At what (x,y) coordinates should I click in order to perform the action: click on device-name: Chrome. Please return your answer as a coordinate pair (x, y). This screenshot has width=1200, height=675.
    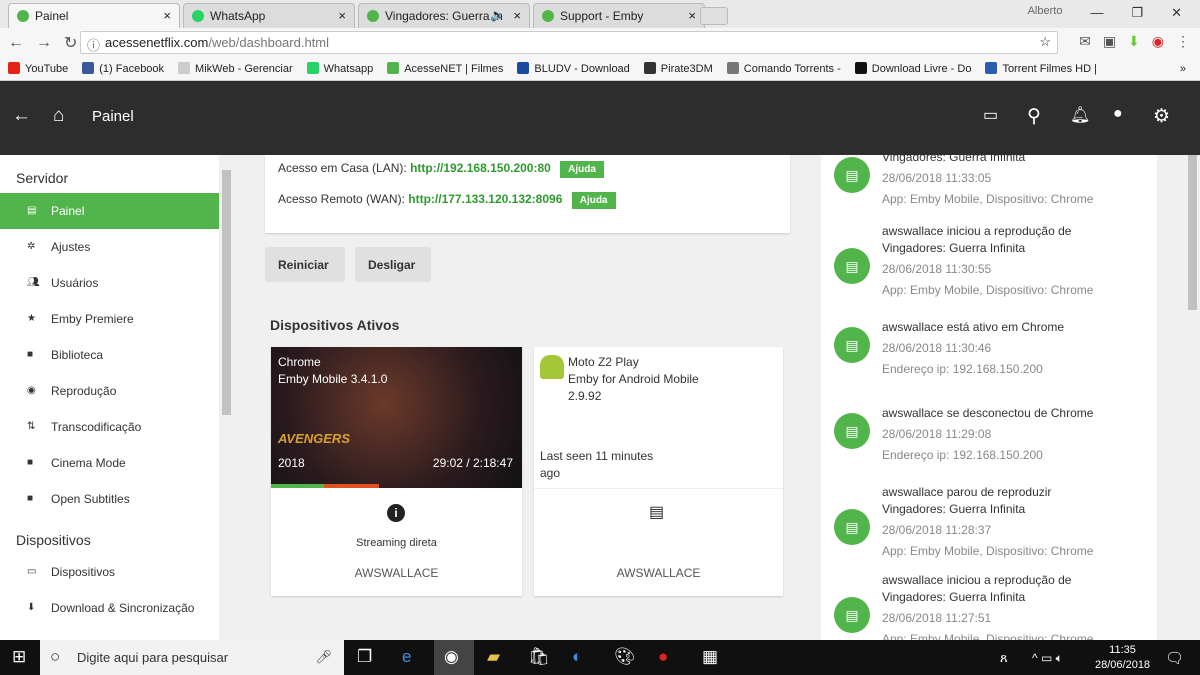
    Looking at the image, I should click on (299, 362).